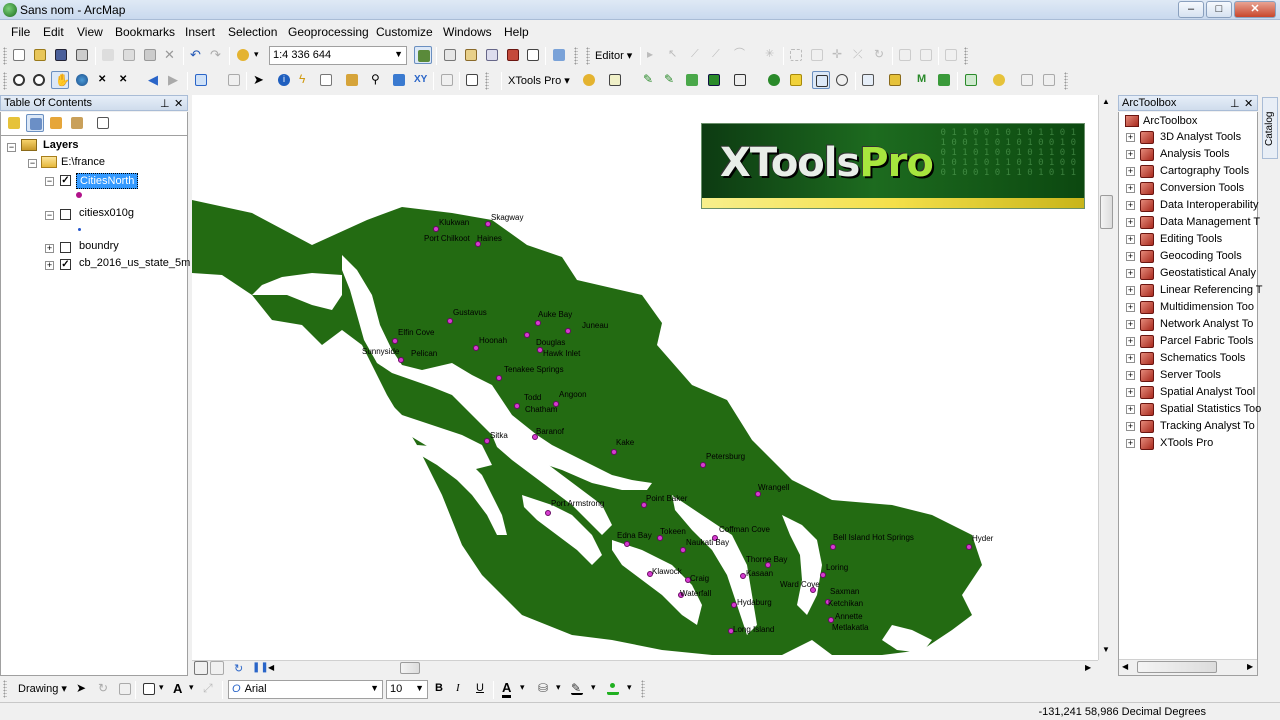  I want to click on edit-vertices-button, so click(796, 55).